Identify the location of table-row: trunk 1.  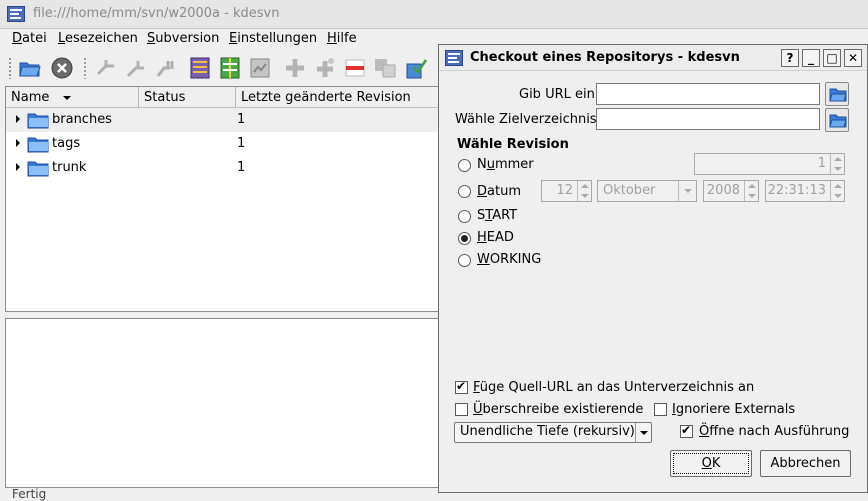
(225, 168).